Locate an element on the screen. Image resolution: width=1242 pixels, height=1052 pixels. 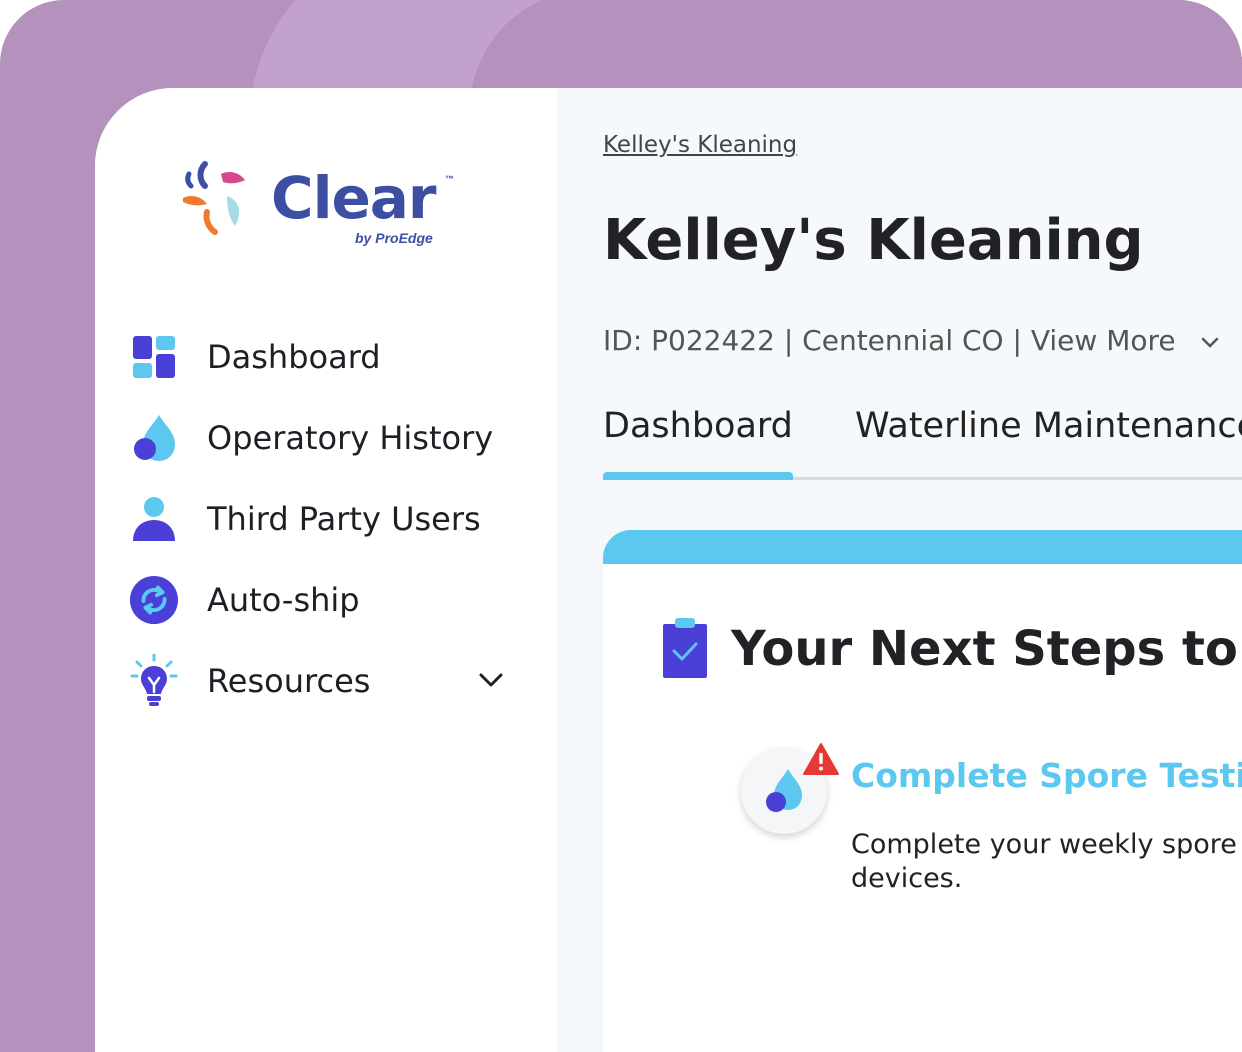
breadcrumb: Kelley's Kleaning is located at coordinates (700, 145).